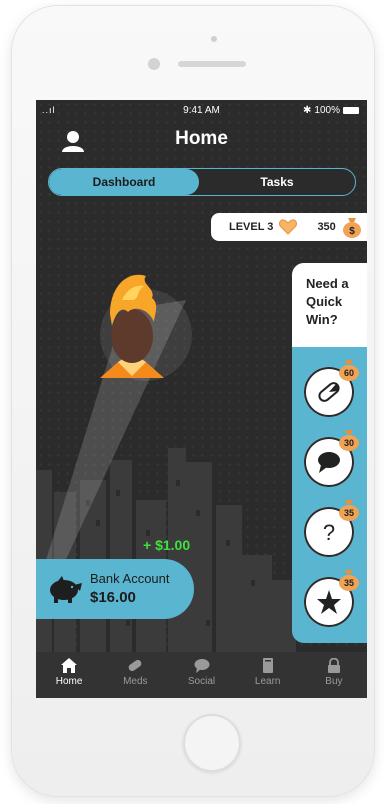 This screenshot has height=804, width=385. I want to click on earned-amount: + $1.00, so click(167, 545).